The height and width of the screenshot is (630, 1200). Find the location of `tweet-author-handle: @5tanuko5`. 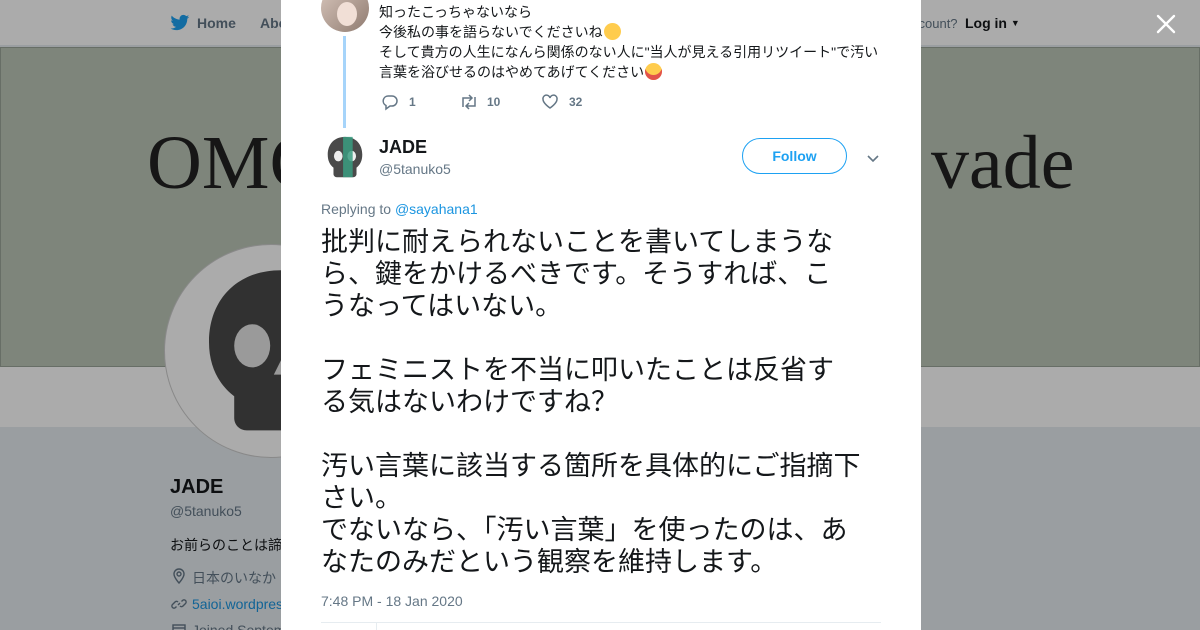

tweet-author-handle: @5tanuko5 is located at coordinates (415, 169).